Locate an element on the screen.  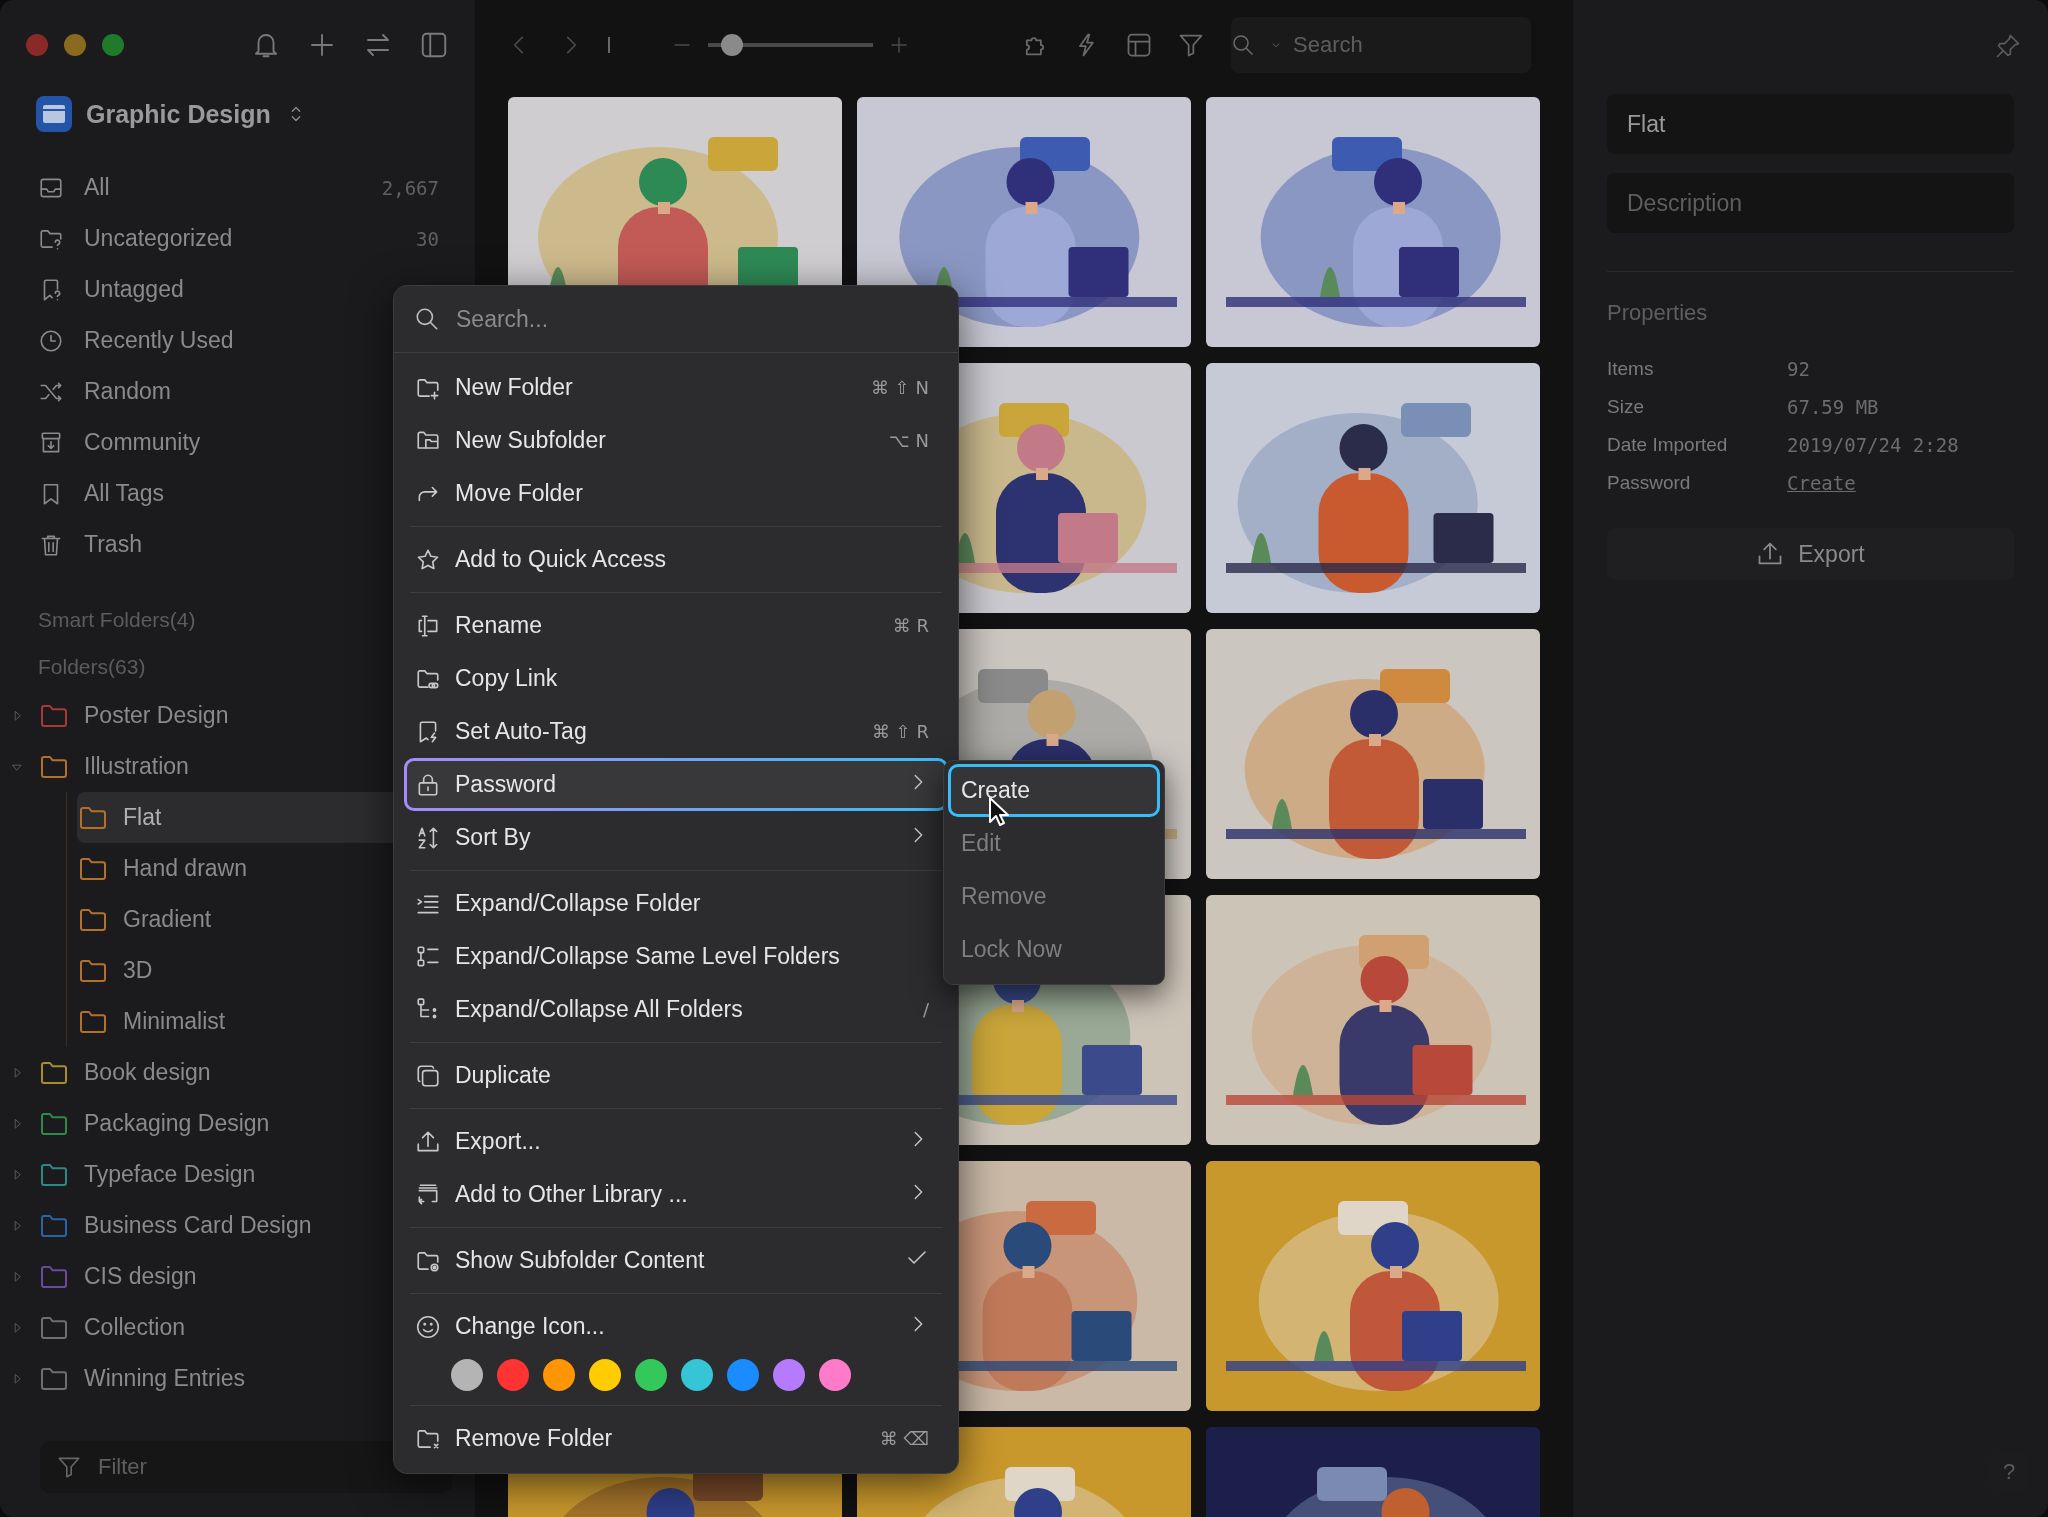
folder-label: Hand drawn is located at coordinates (185, 868).